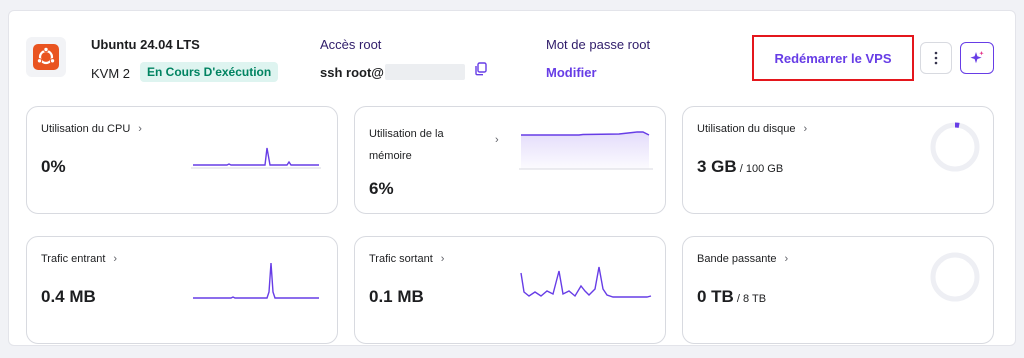 The width and height of the screenshot is (1024, 358). I want to click on outgoing-traffic-title: Trafic sortant ›, so click(406, 259).